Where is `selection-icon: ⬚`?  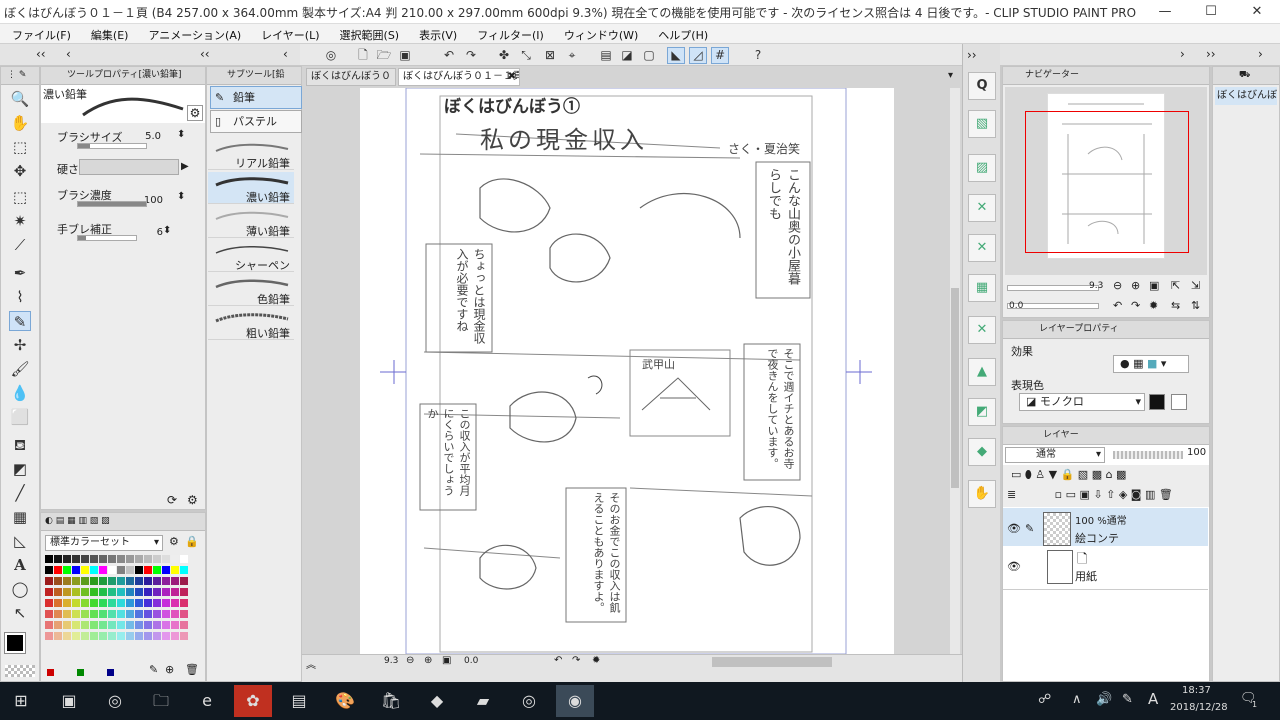 selection-icon: ⬚ is located at coordinates (20, 197).